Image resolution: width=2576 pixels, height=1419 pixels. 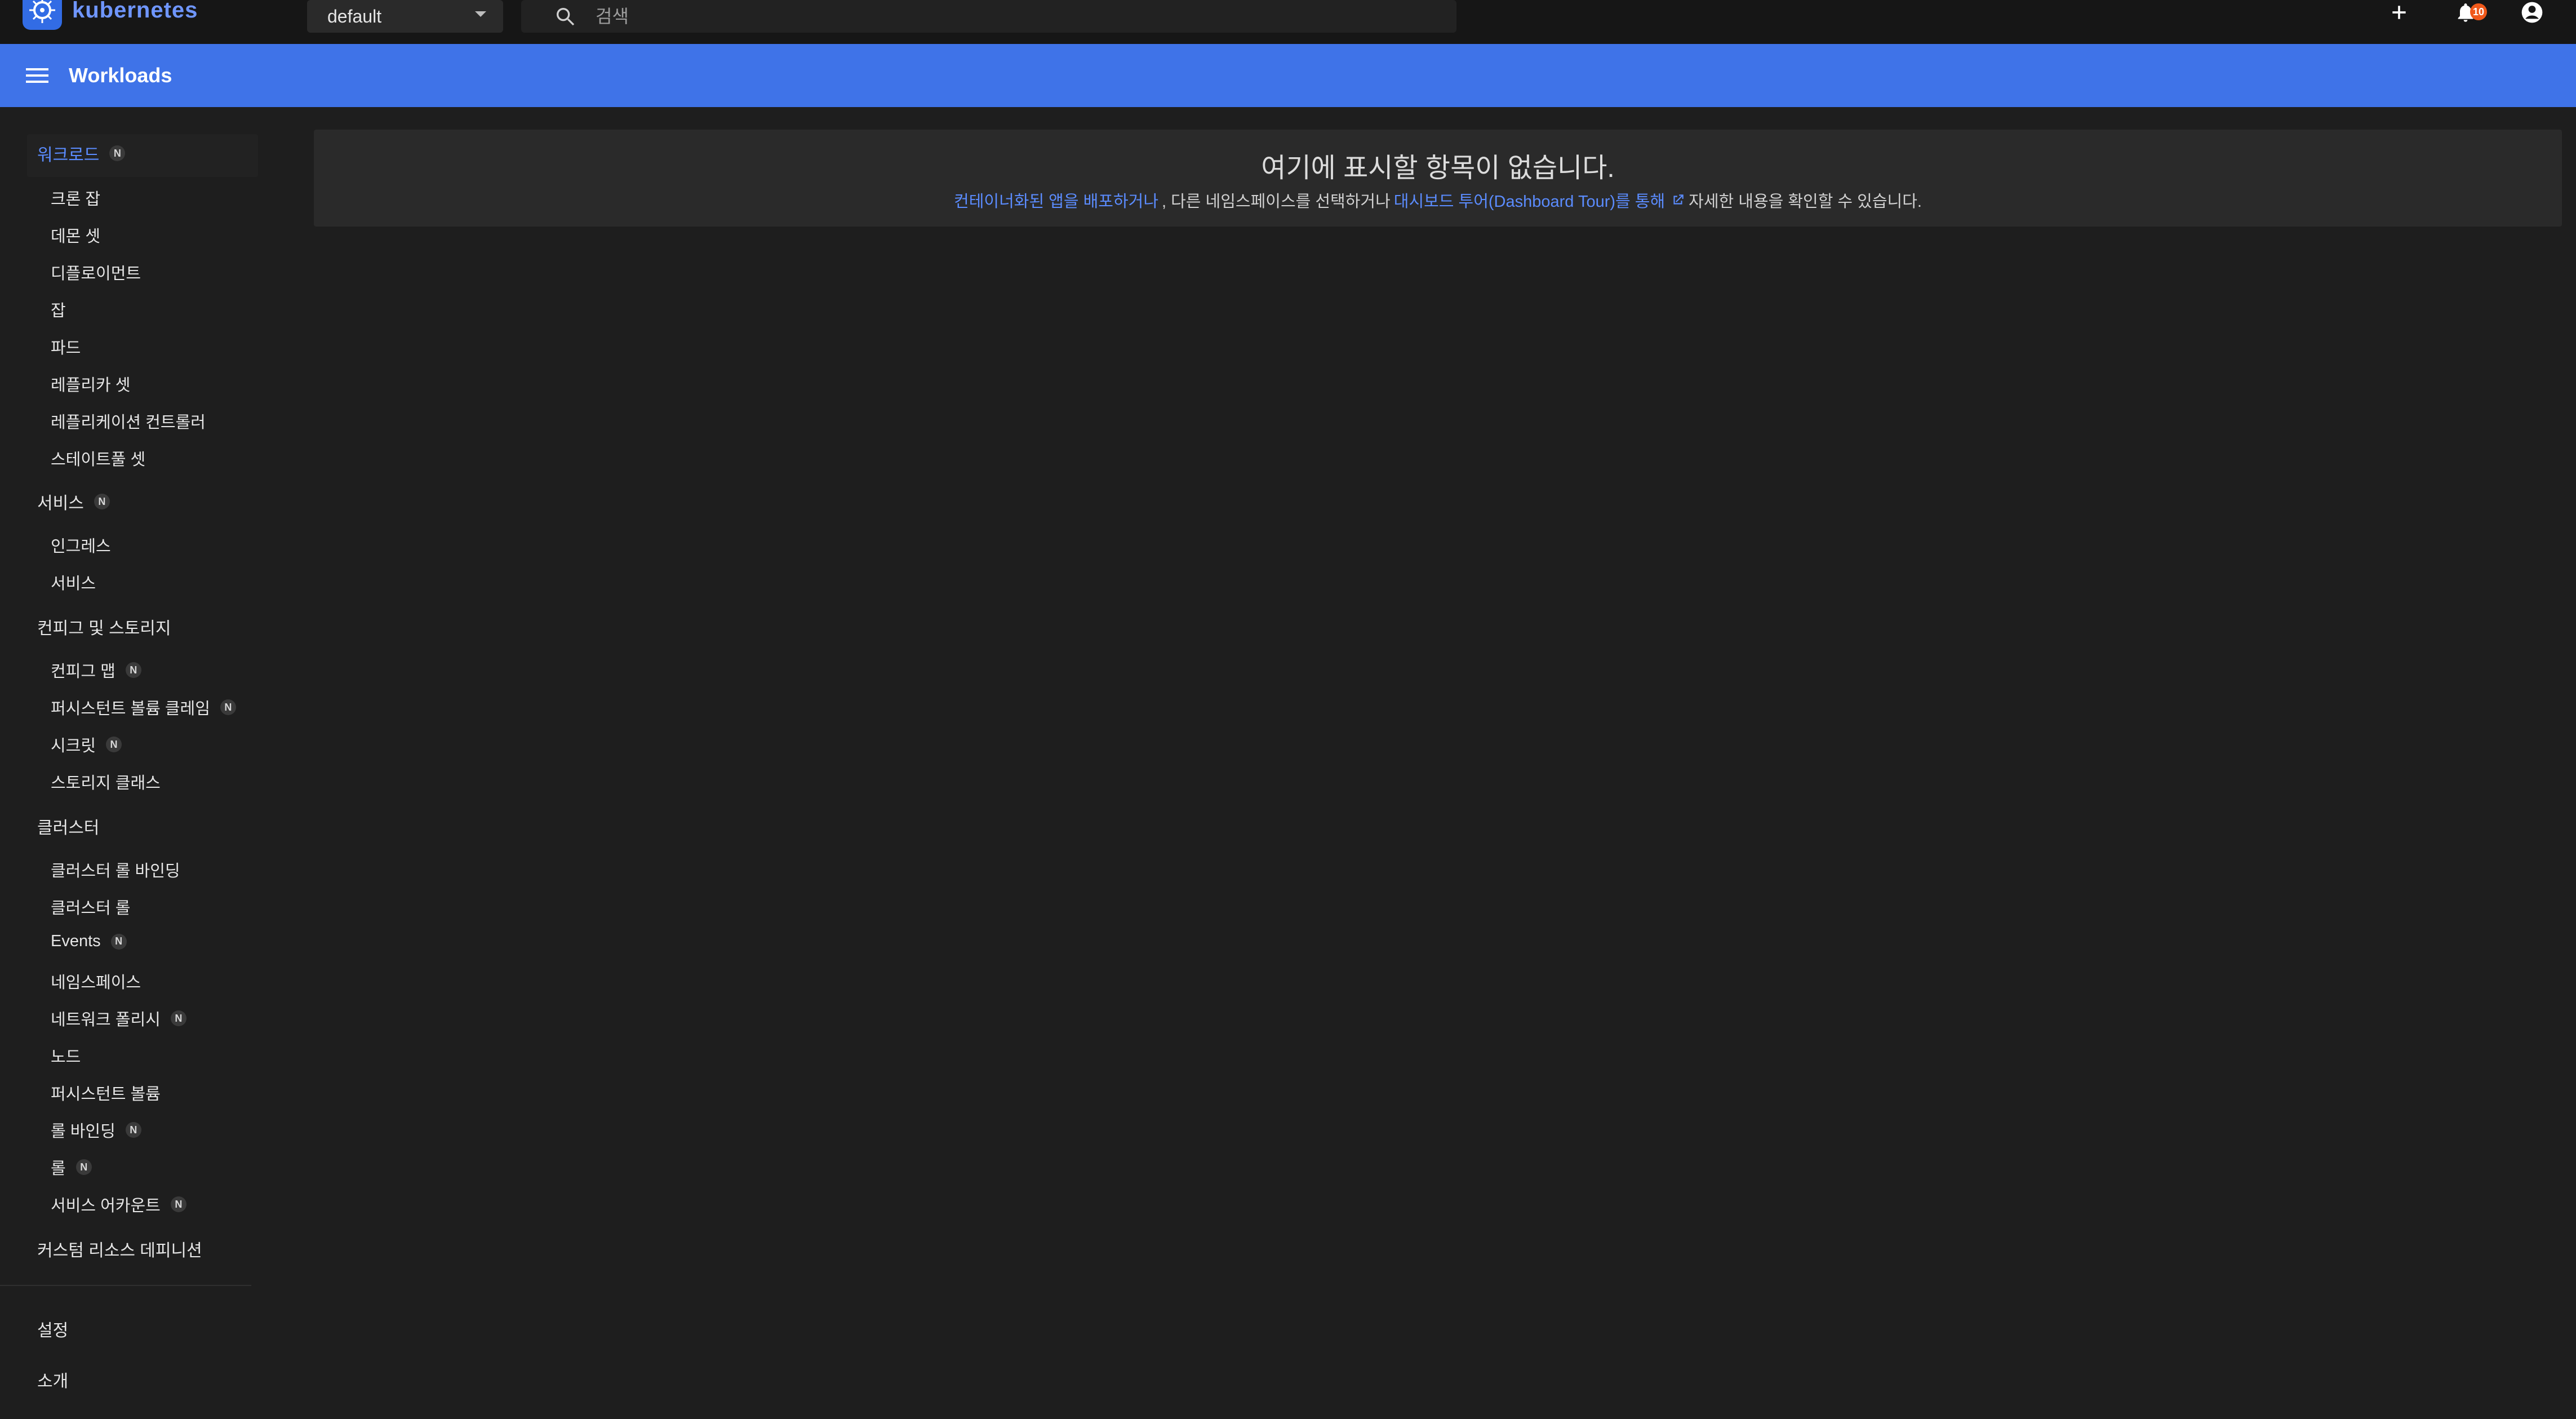 I want to click on sidebar-item-label: 컨피그 및 스토리지, so click(x=104, y=628).